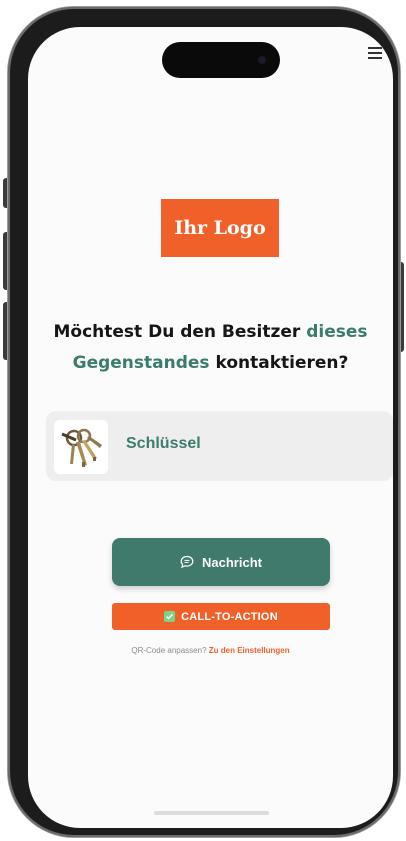 The width and height of the screenshot is (406, 841). I want to click on item-name: Schlüssel, so click(163, 443).